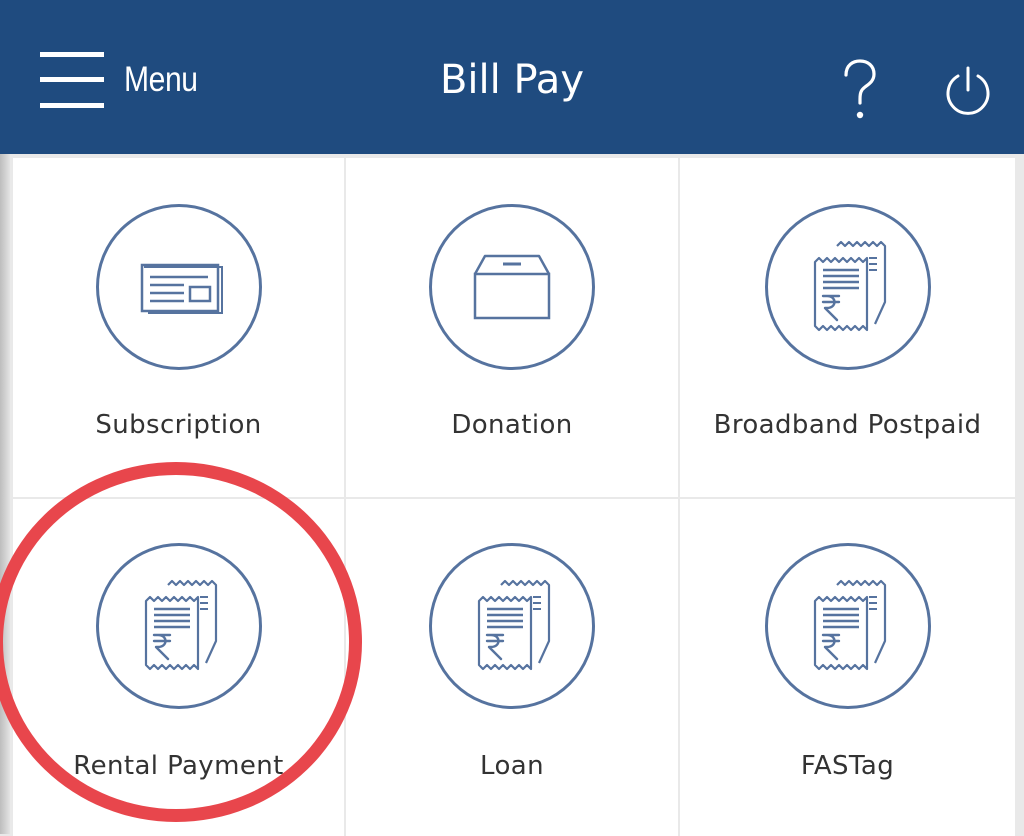 This screenshot has width=1024, height=836. Describe the element at coordinates (512, 766) in the screenshot. I see `tile-label: Loan` at that location.